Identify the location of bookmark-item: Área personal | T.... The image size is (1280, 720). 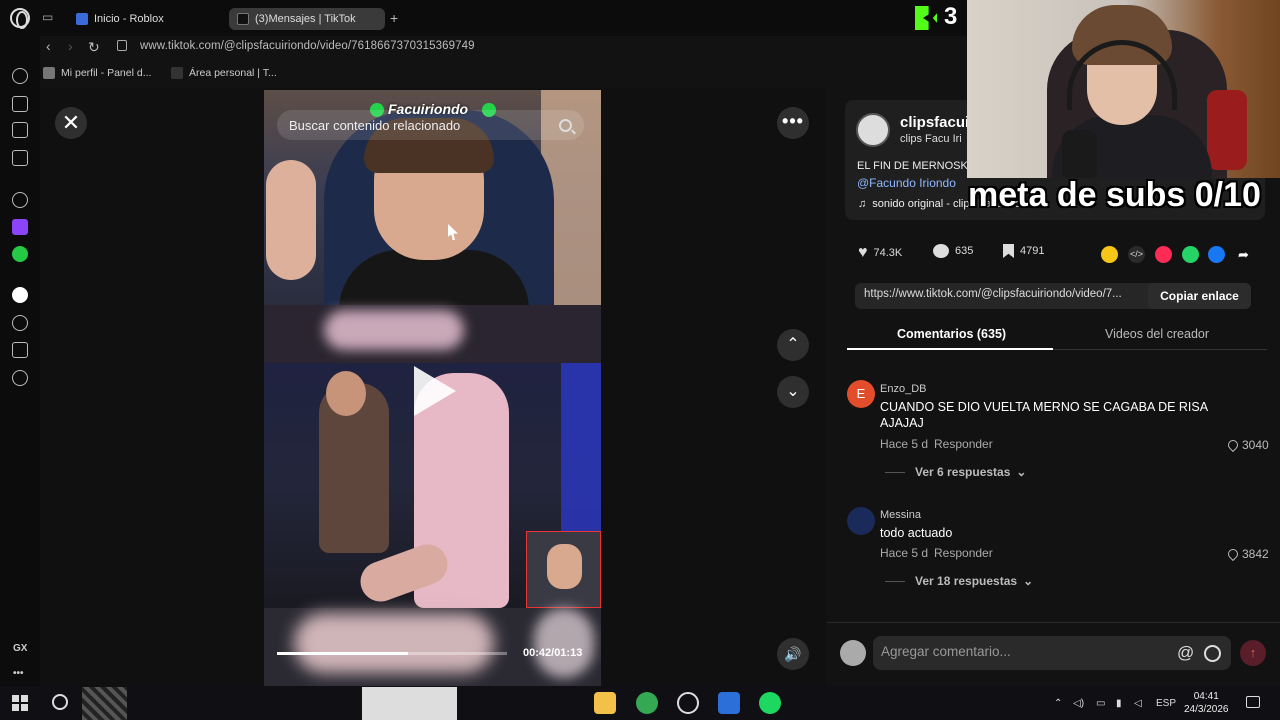
(224, 73).